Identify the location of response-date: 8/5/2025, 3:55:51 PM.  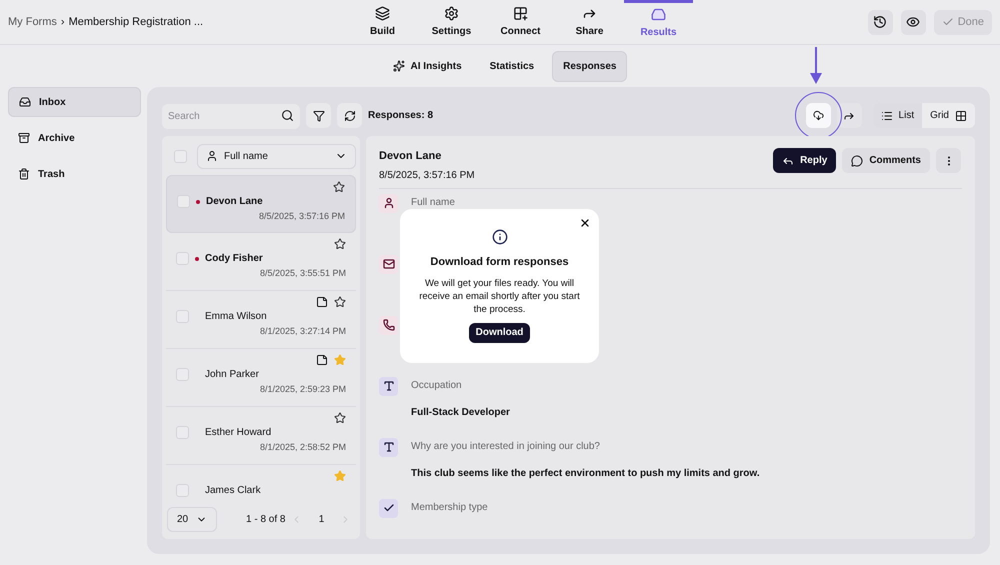
(303, 273).